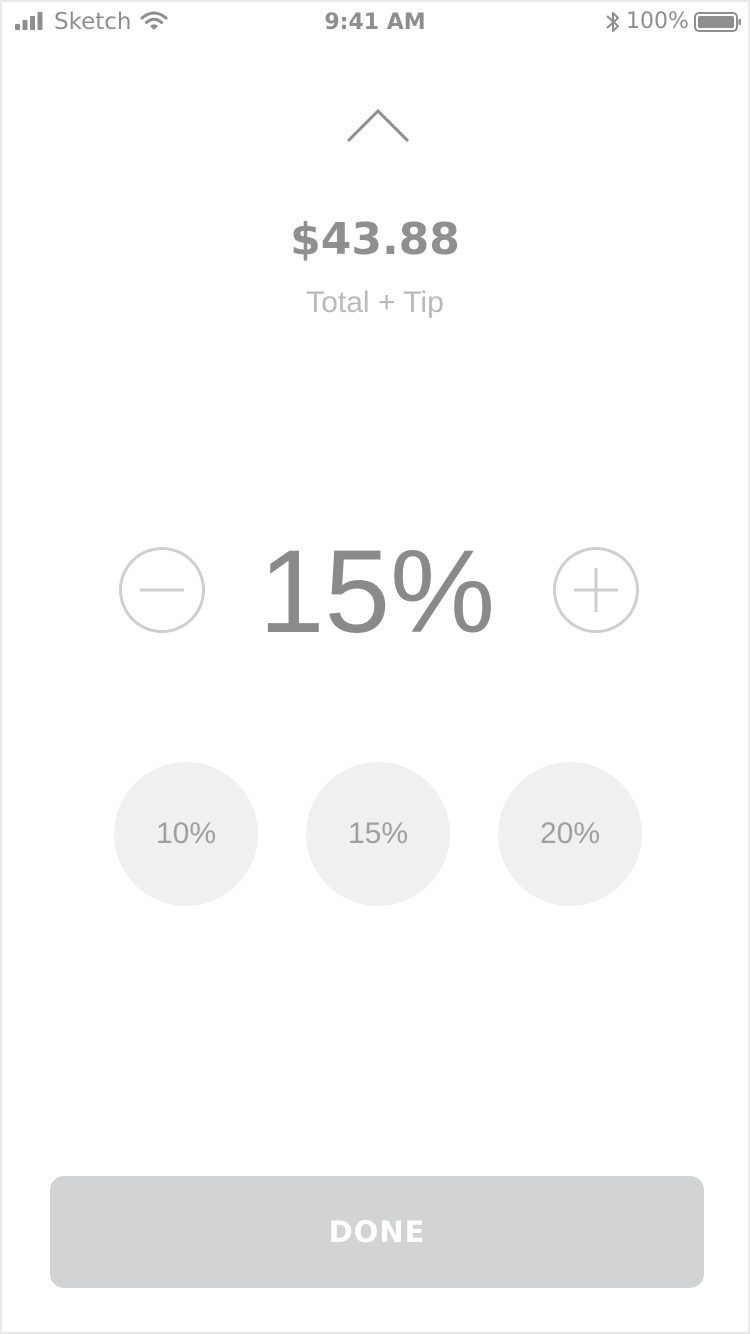 The width and height of the screenshot is (750, 1334). I want to click on minus-icon, so click(162, 590).